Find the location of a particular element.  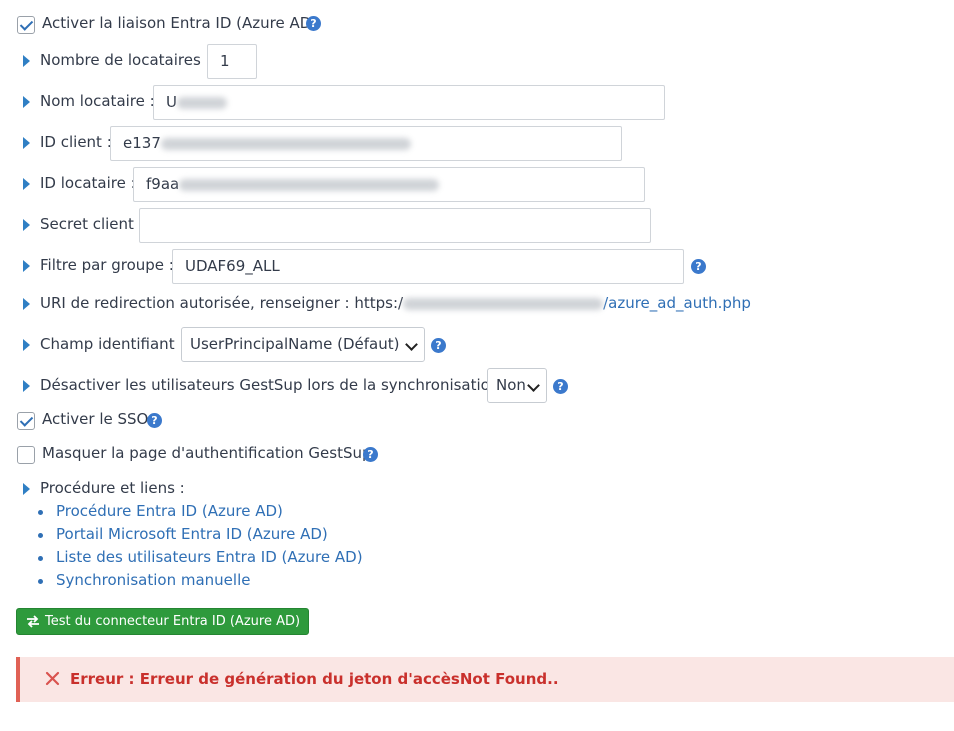

client-id-label: ID client : is located at coordinates (76, 142).